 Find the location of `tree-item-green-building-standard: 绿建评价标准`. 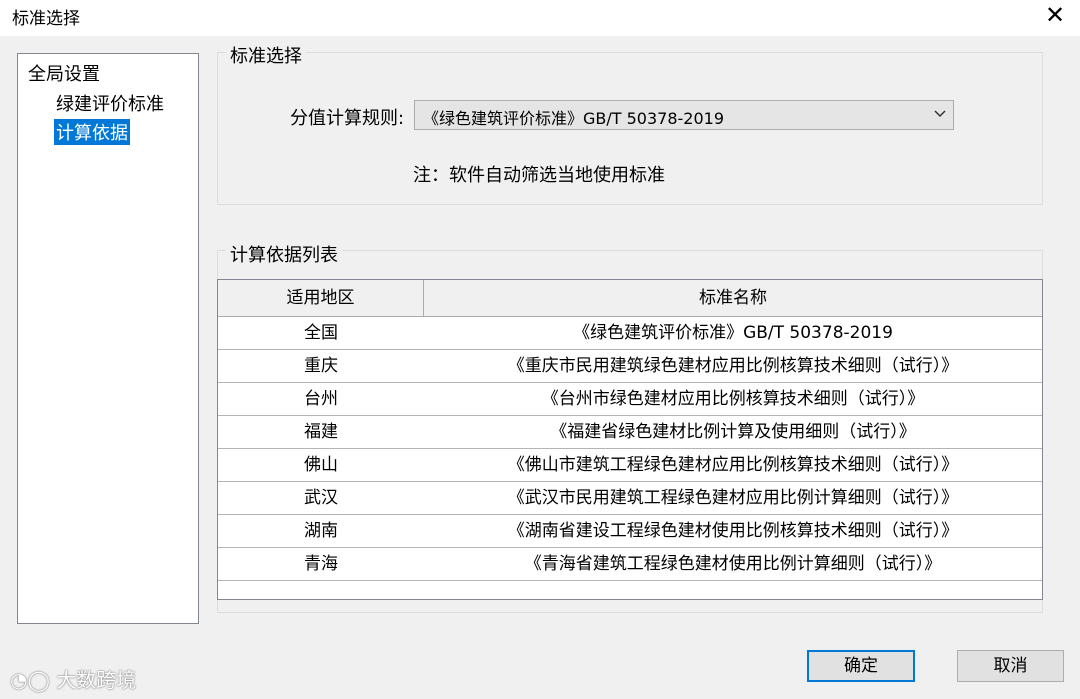

tree-item-green-building-standard: 绿建评价标准 is located at coordinates (110, 103).